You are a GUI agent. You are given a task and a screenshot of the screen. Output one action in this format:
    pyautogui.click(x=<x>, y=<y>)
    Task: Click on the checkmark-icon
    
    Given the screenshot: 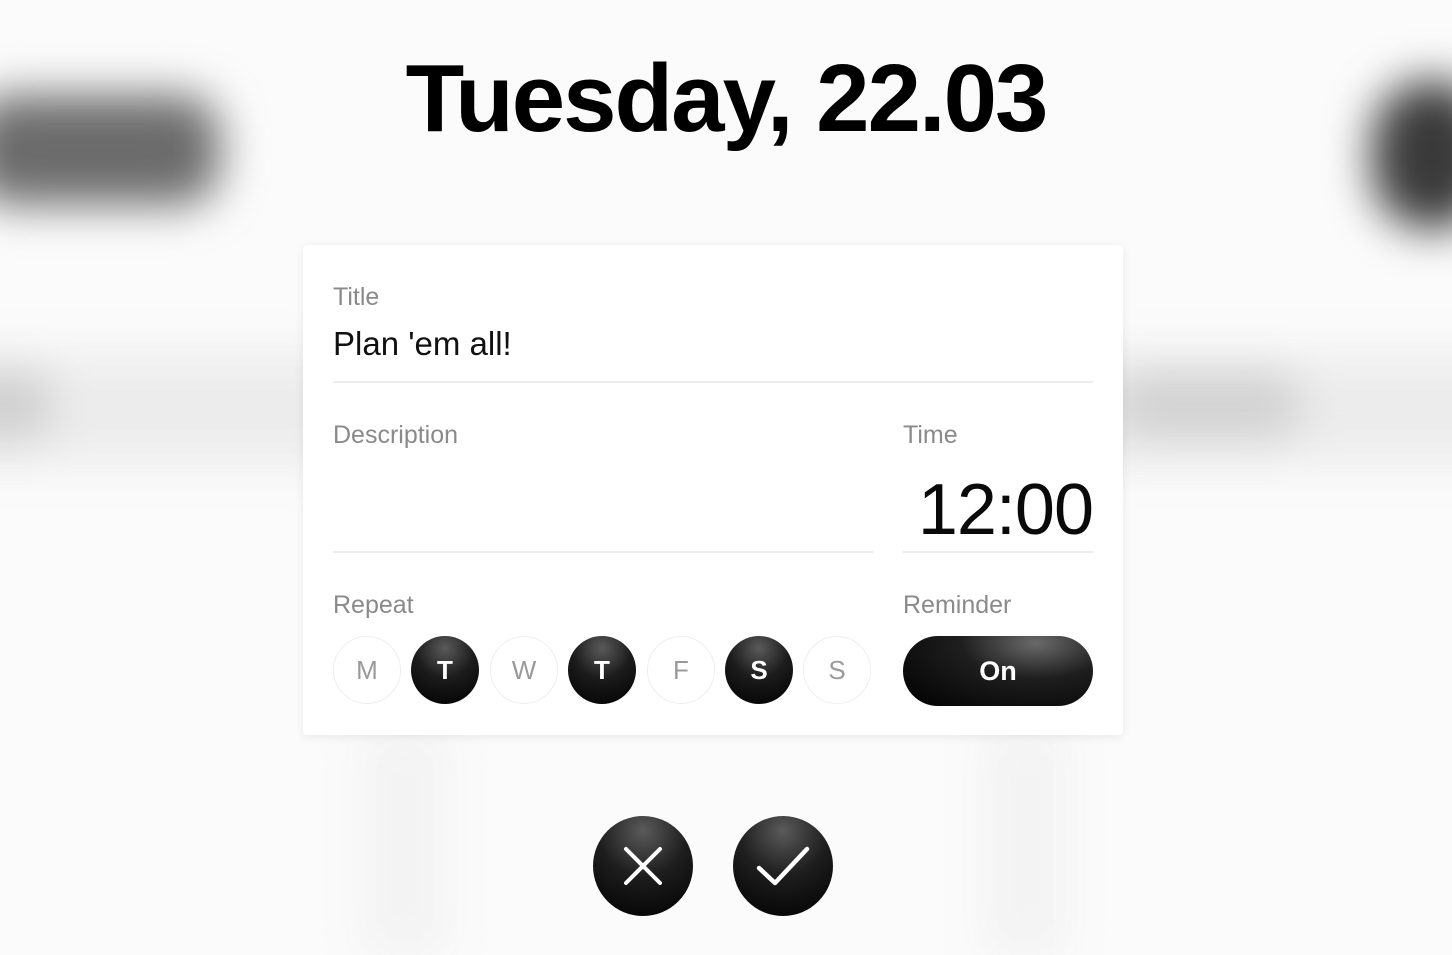 What is the action you would take?
    pyautogui.click(x=783, y=866)
    